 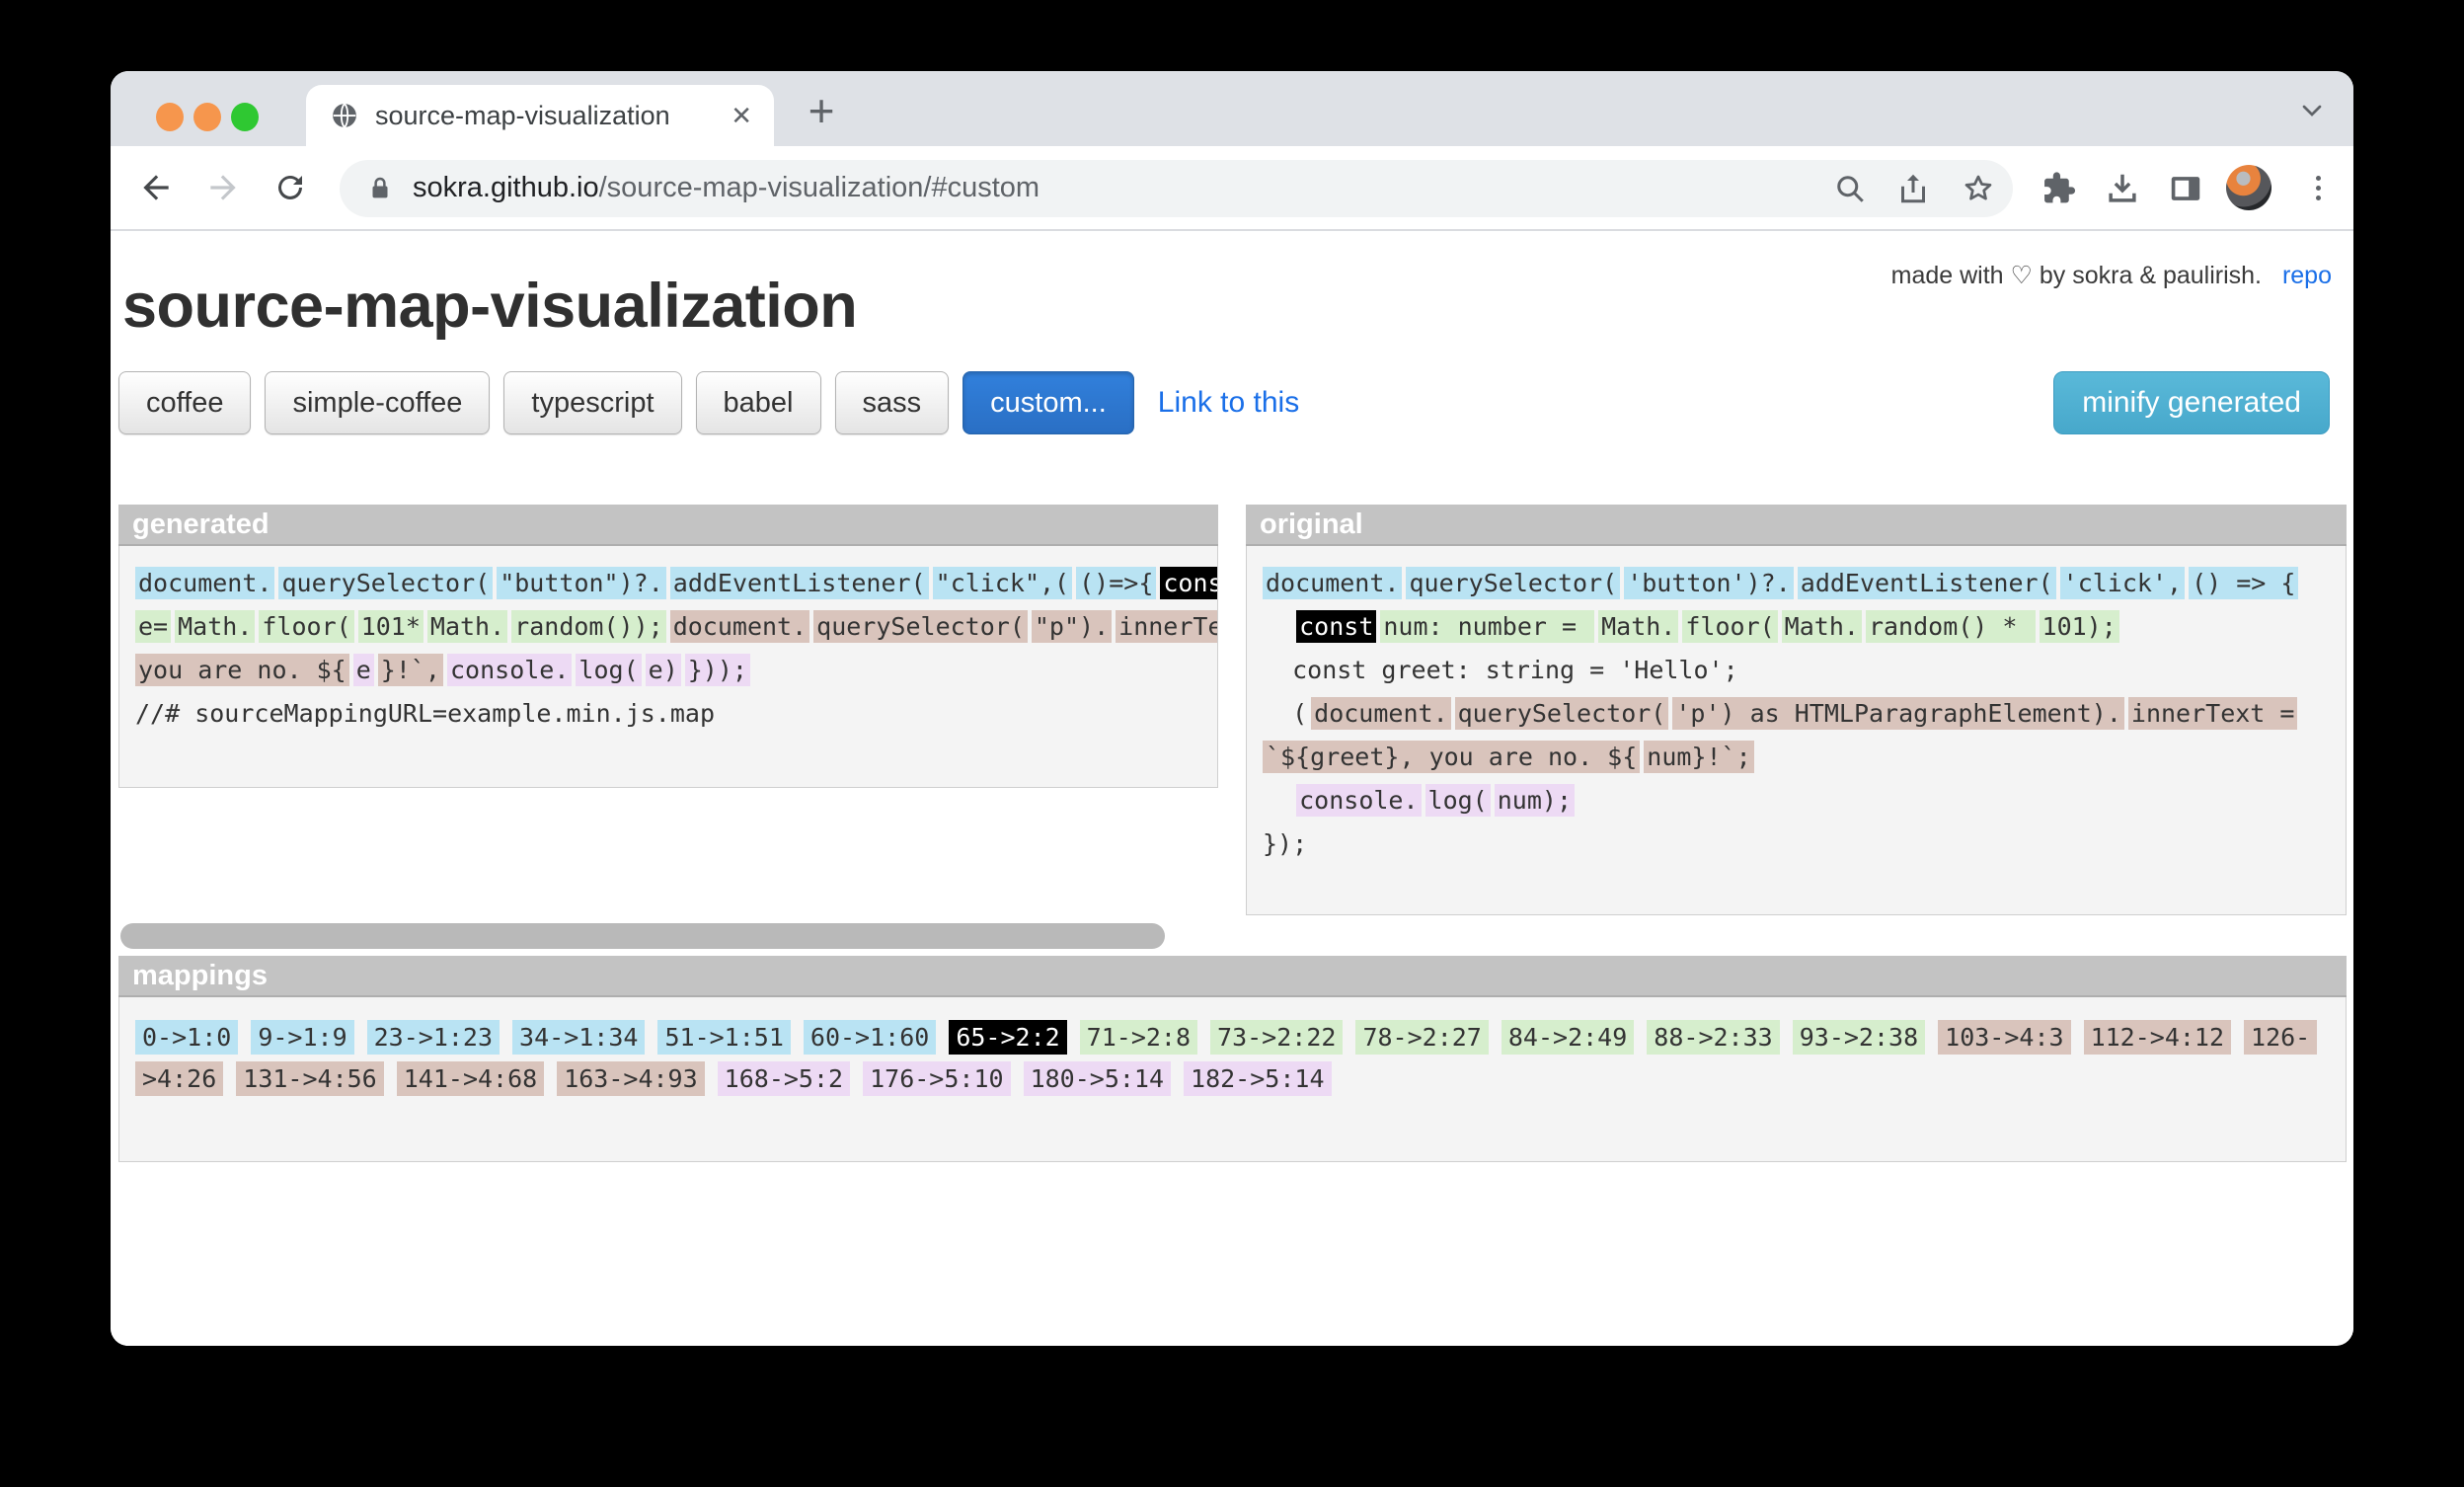 What do you see at coordinates (1072, 627) in the screenshot?
I see `mapping-token: "p").` at bounding box center [1072, 627].